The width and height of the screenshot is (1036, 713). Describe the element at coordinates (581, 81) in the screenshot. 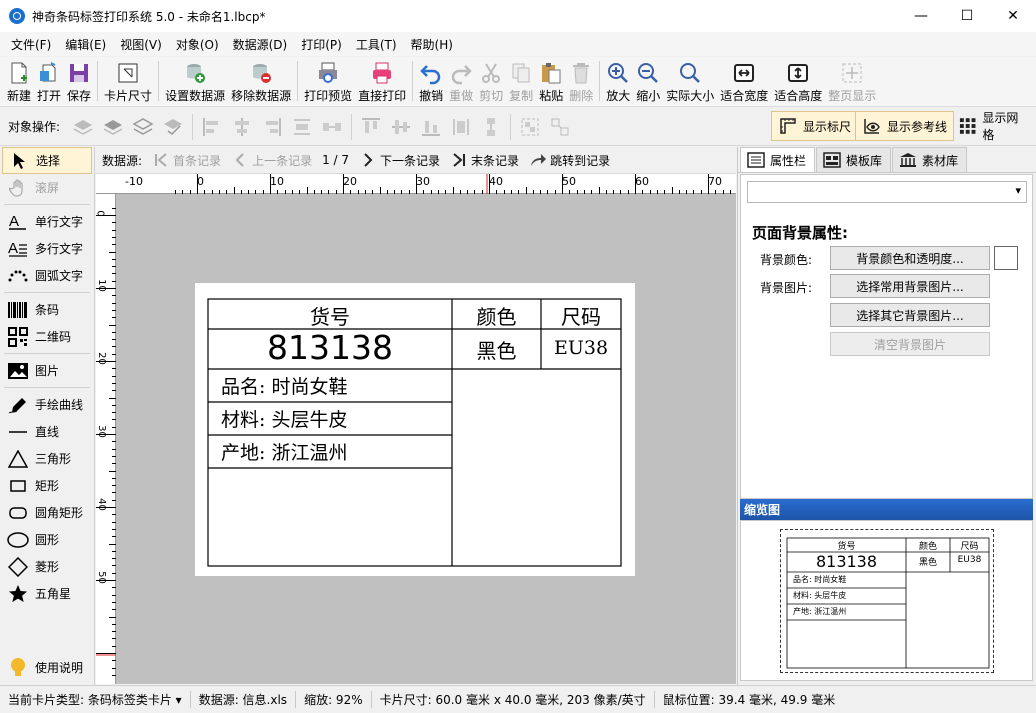

I see `delete-button: 删除` at that location.